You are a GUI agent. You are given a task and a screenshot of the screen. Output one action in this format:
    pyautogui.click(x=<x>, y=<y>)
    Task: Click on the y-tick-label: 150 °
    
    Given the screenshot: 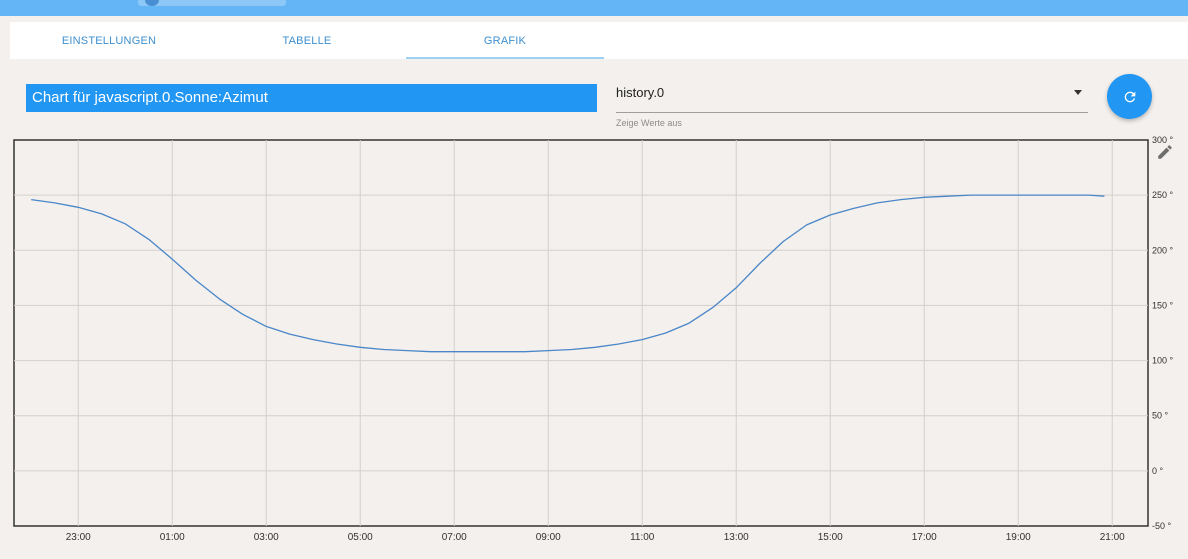 What is the action you would take?
    pyautogui.click(x=1163, y=305)
    